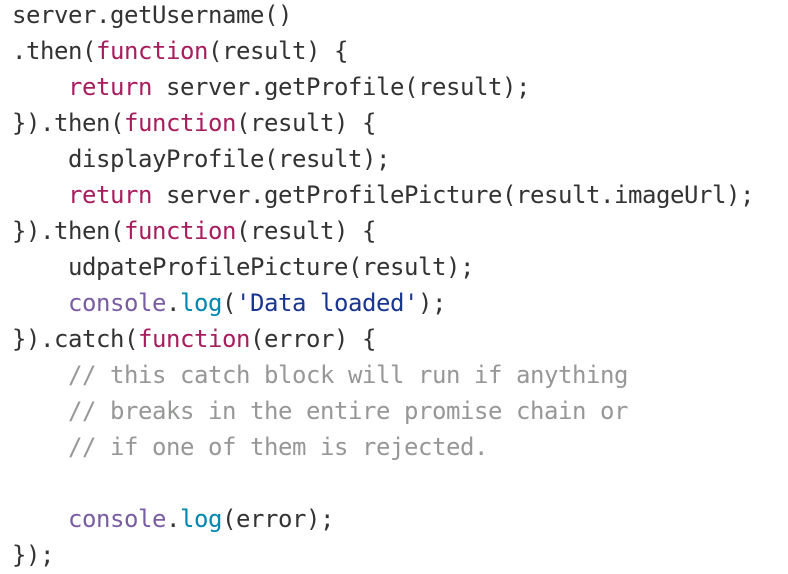  Describe the element at coordinates (400, 51) in the screenshot. I see `code-line-2: .then(function(result) {` at that location.